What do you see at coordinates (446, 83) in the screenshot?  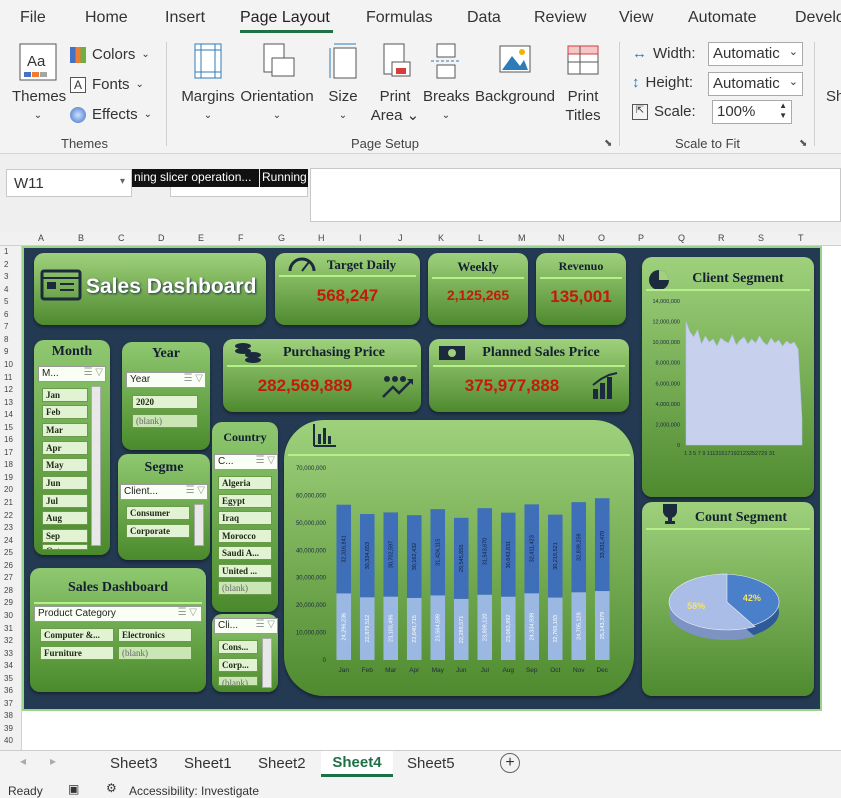 I see `breaks-button: Breaks ⌄` at bounding box center [446, 83].